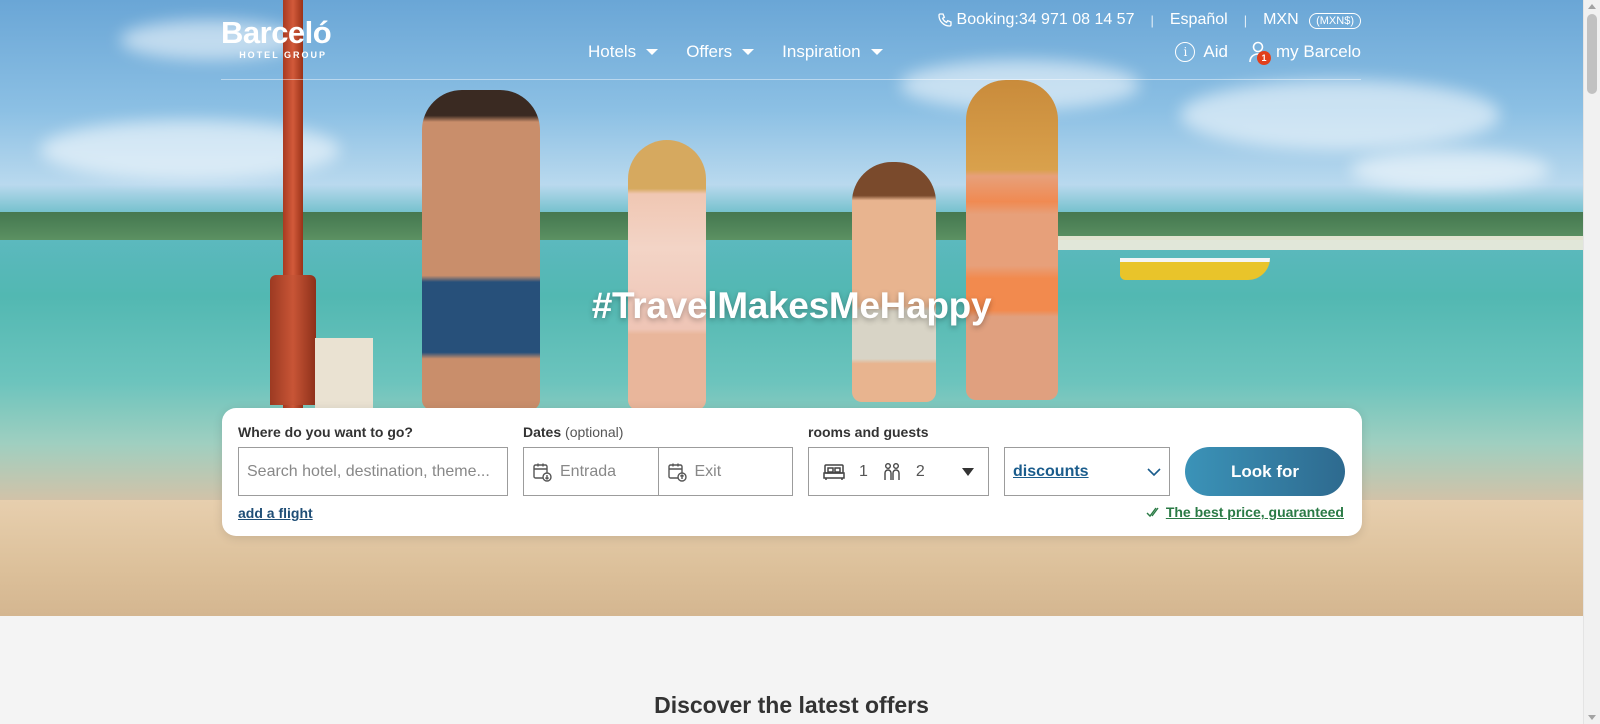 The width and height of the screenshot is (1600, 724). What do you see at coordinates (892, 471) in the screenshot?
I see `guests-icon` at bounding box center [892, 471].